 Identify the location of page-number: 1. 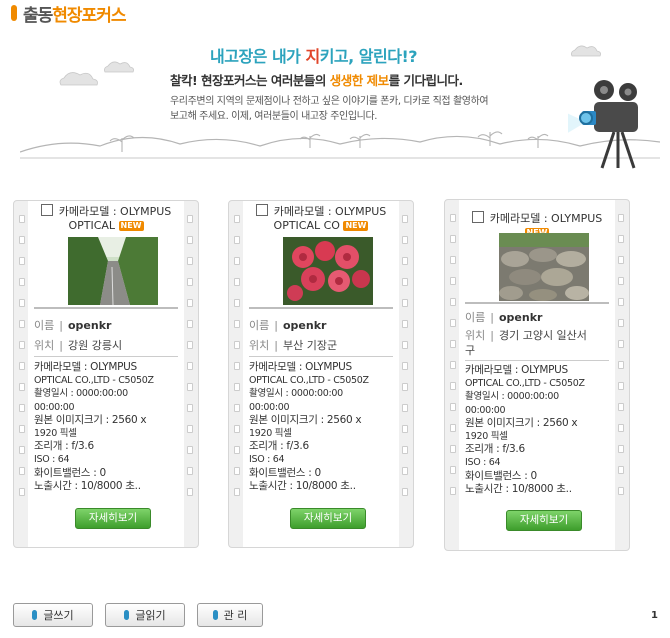
(654, 615).